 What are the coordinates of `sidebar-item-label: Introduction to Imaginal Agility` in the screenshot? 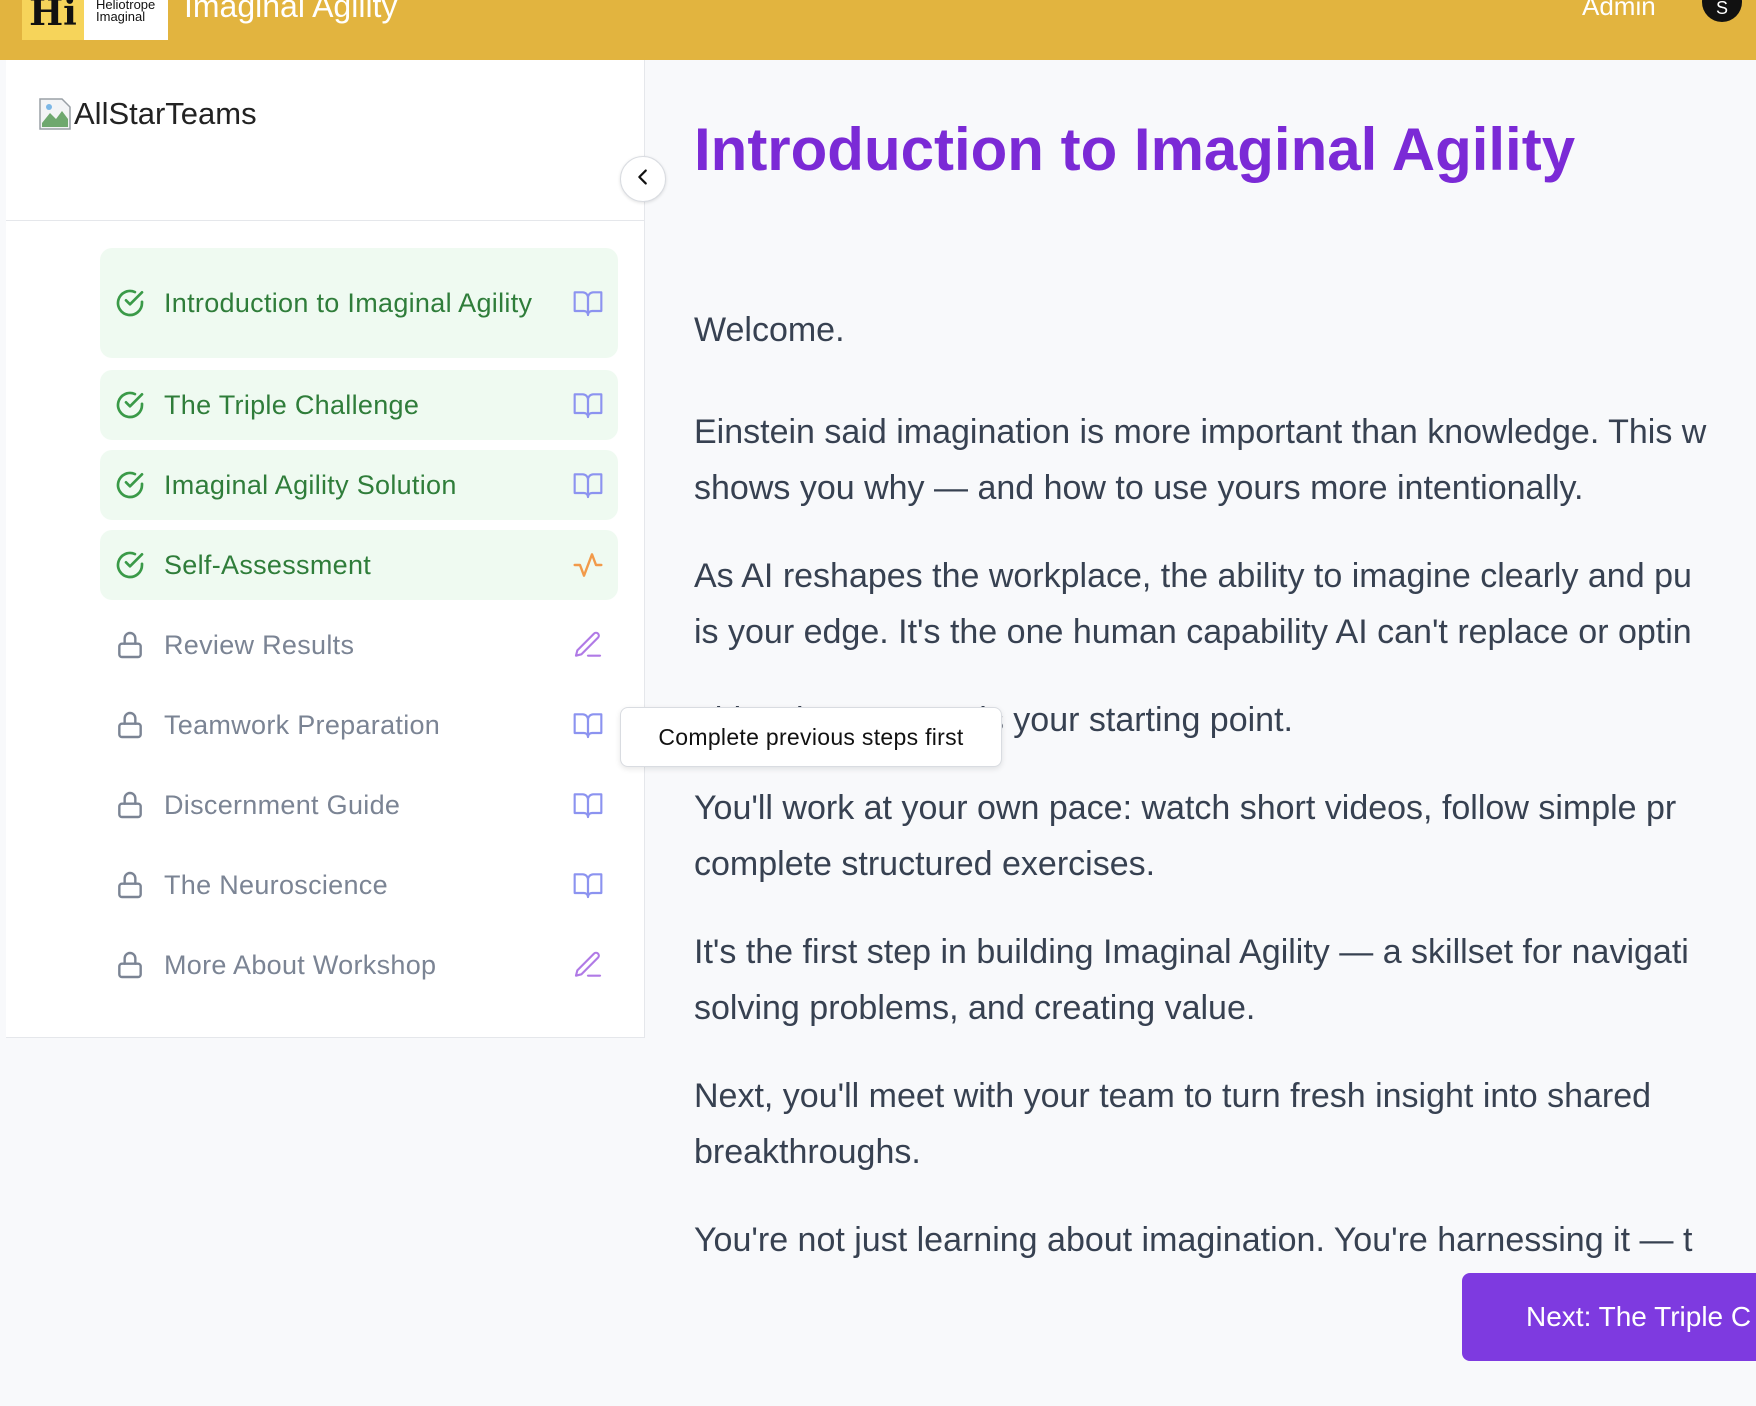 It's located at (348, 303).